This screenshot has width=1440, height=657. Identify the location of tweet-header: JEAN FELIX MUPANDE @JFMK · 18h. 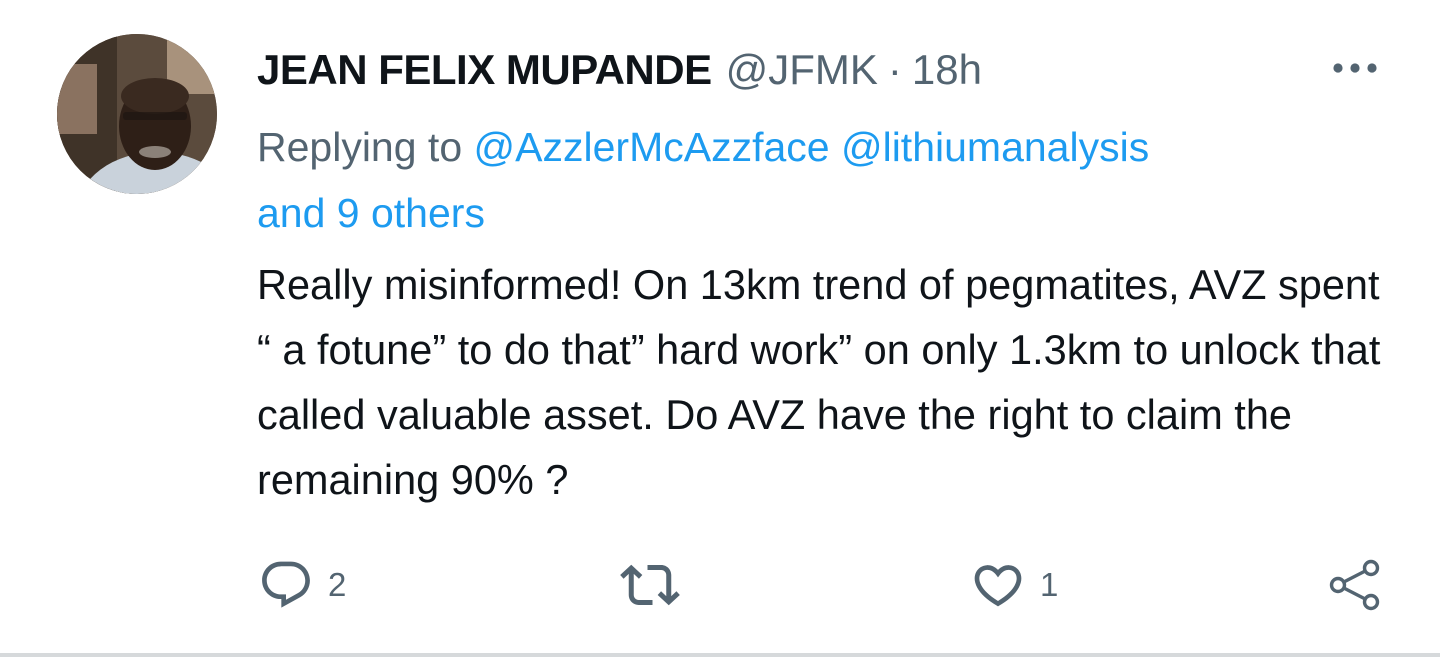
(619, 70).